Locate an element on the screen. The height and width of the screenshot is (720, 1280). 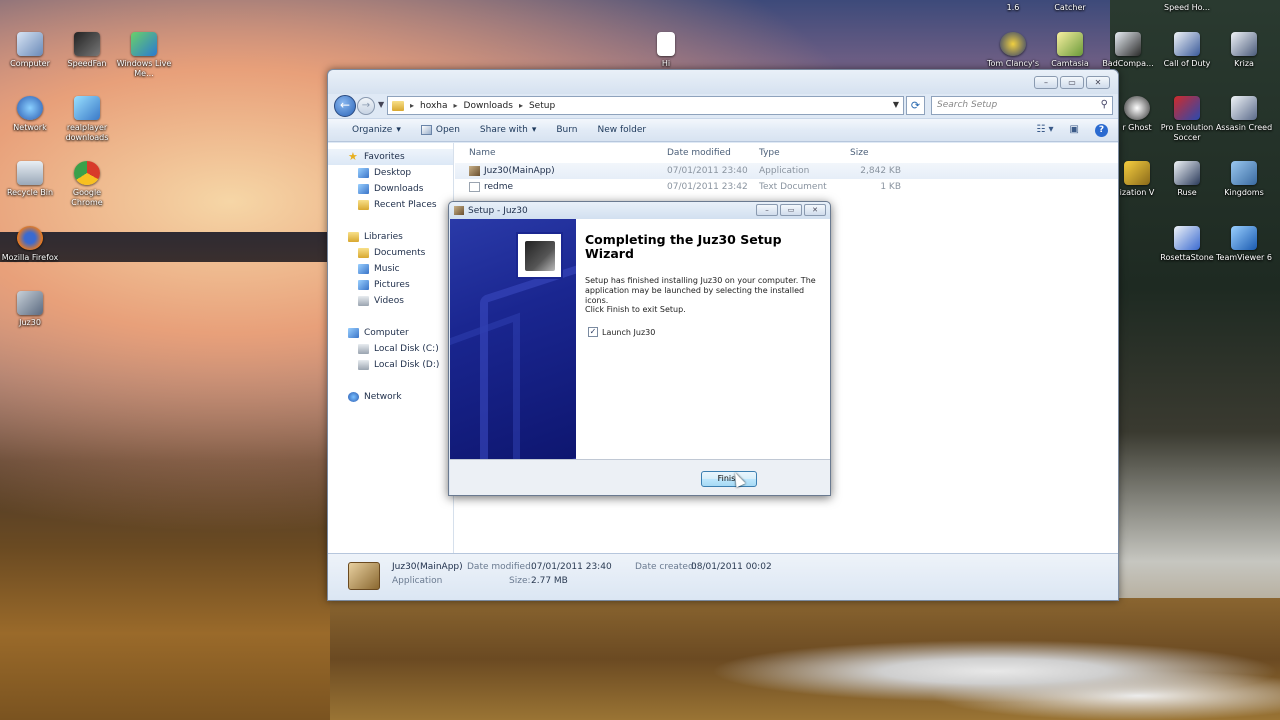
desktop-icon-firefox: Mozilla Firefox is located at coordinates (30, 244).